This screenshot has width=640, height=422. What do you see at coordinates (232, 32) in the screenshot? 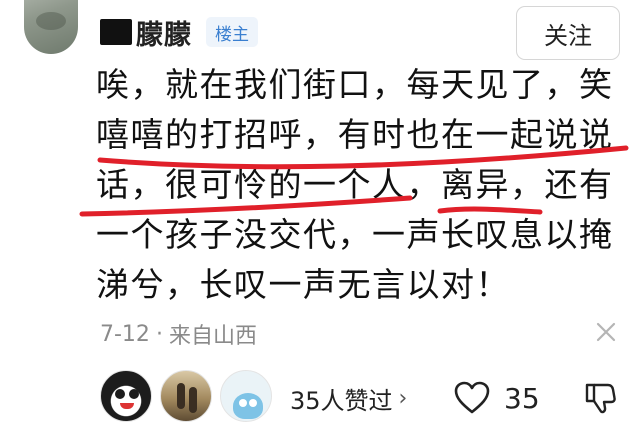
I see `op-badge: 楼主` at bounding box center [232, 32].